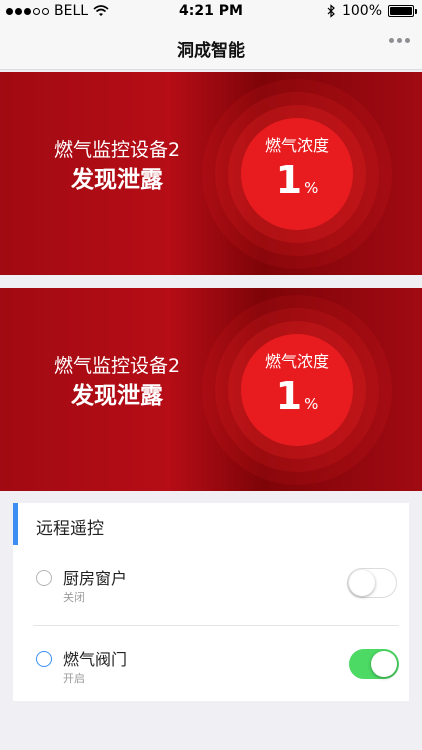  I want to click on control-item-state: 开启, so click(74, 678).